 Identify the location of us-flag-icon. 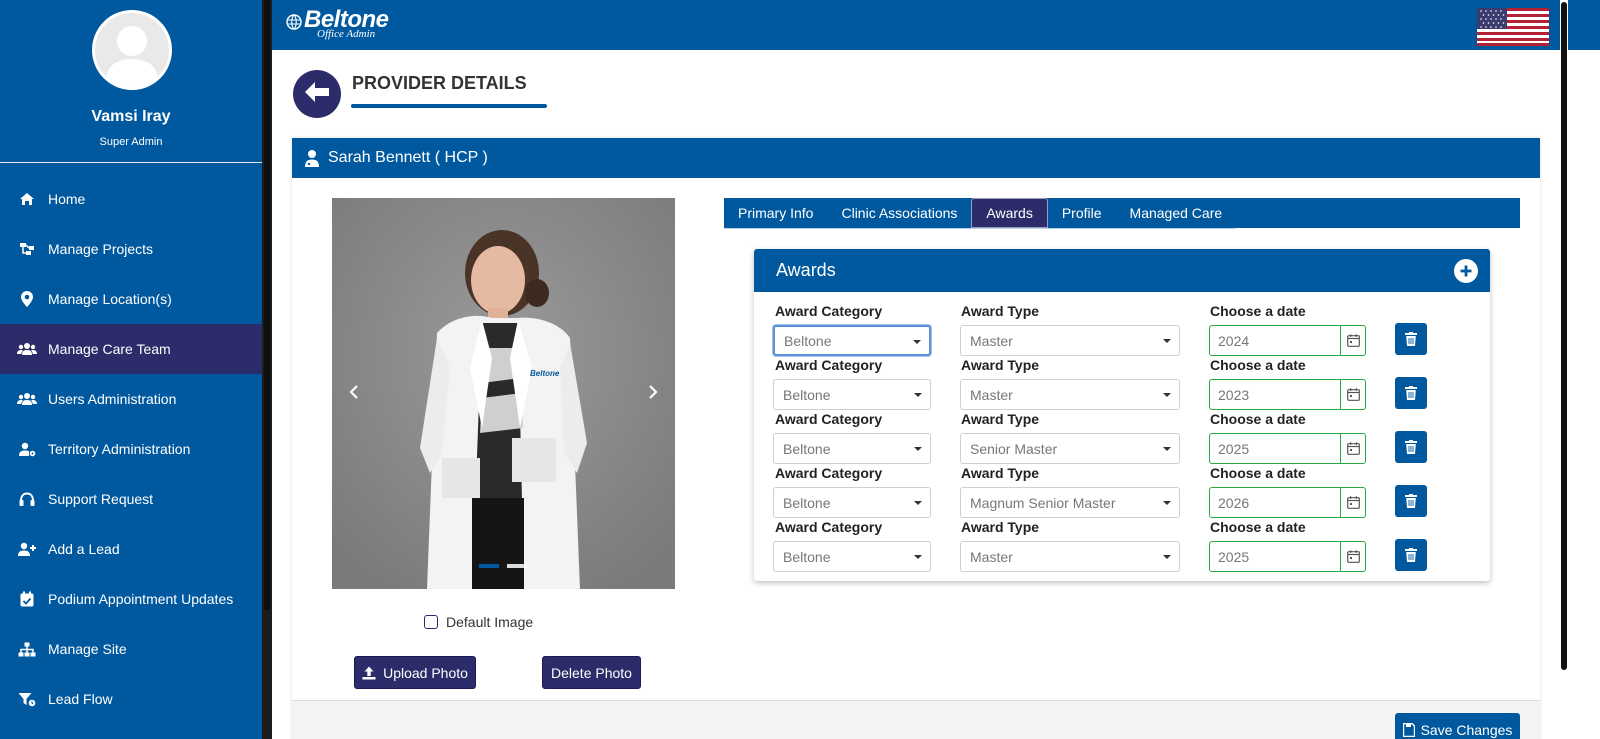
(1513, 27).